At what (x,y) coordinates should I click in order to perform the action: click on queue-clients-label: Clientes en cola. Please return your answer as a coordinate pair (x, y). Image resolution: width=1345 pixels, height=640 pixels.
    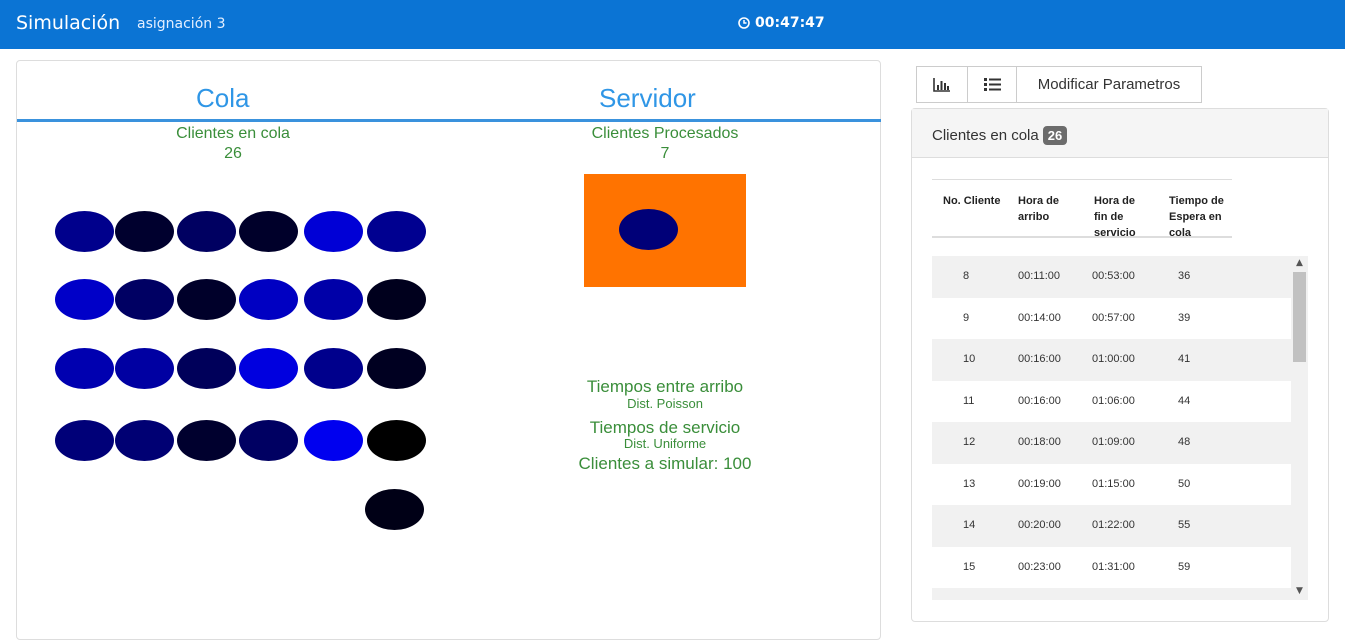
    Looking at the image, I should click on (233, 133).